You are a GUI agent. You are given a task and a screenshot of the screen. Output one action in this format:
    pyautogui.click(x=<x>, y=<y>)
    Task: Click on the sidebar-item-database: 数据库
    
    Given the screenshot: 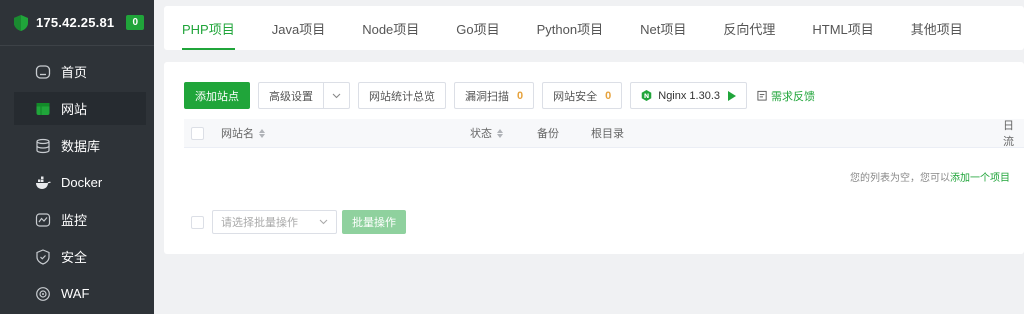 What is the action you would take?
    pyautogui.click(x=77, y=145)
    